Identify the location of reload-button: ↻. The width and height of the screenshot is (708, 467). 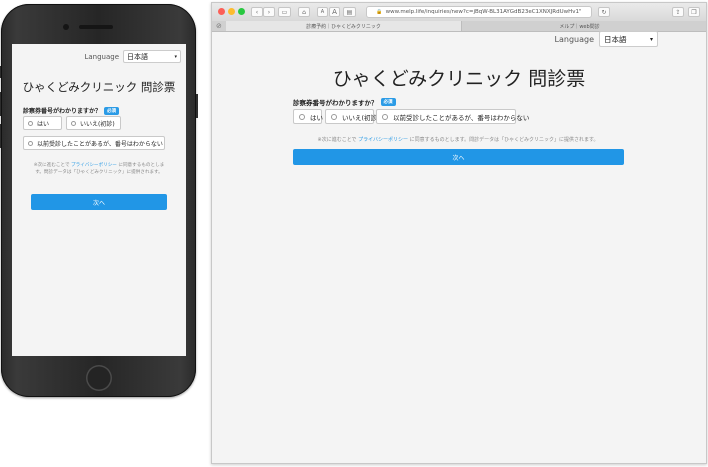
(604, 12).